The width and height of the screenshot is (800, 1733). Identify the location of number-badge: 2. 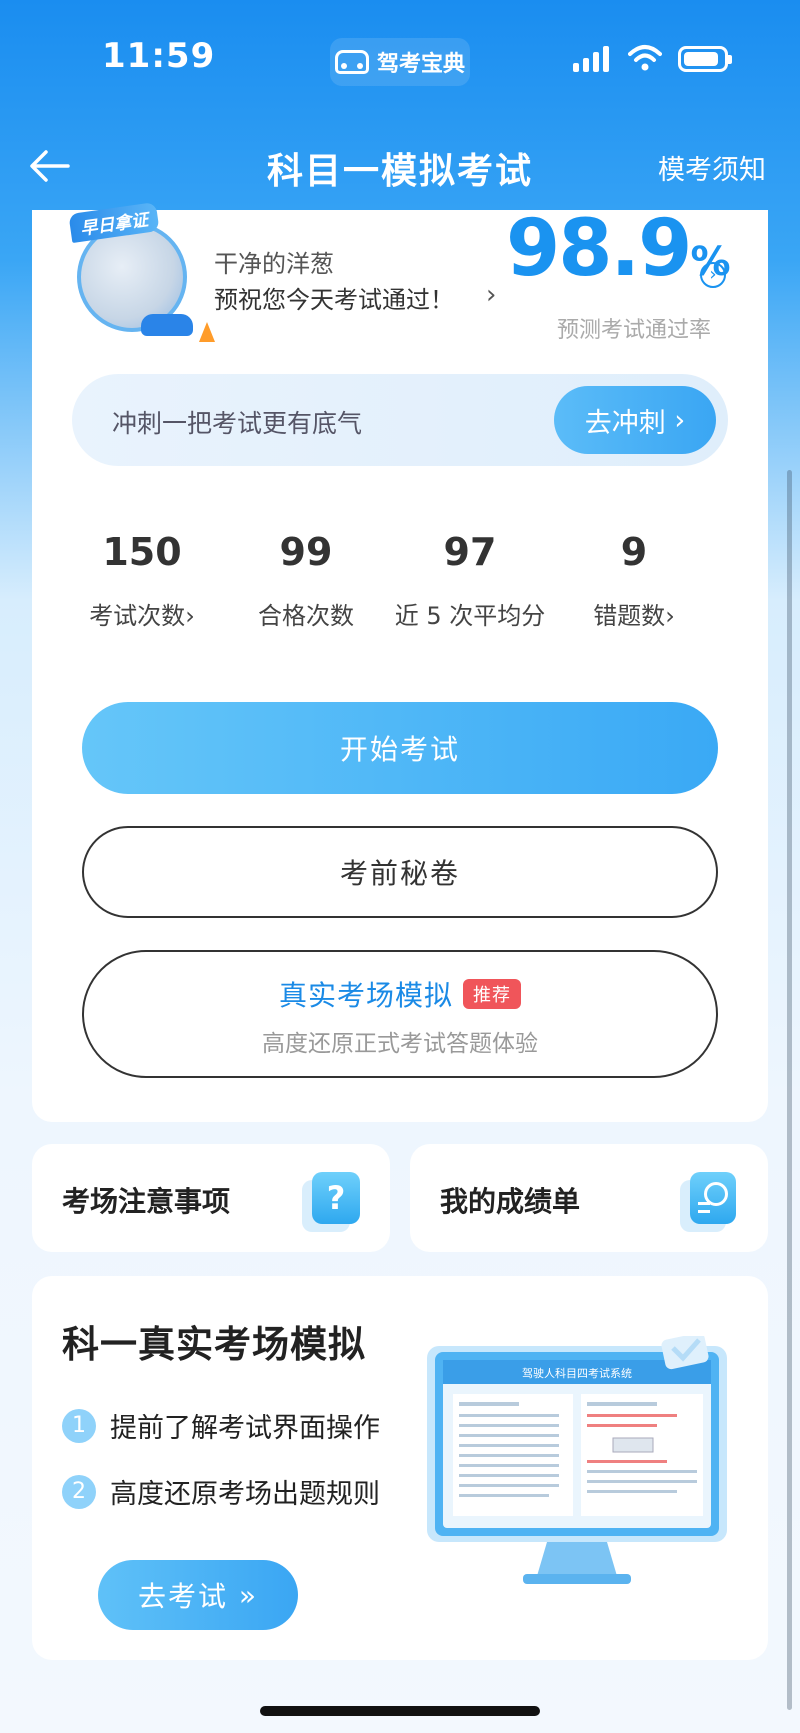
(79, 1491).